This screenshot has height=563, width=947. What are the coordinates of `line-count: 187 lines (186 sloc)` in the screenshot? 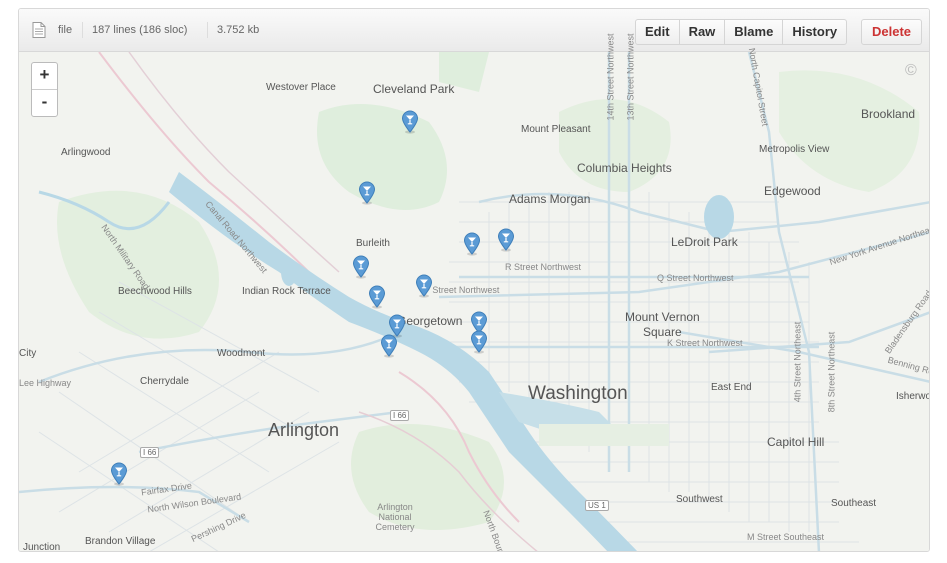 It's located at (140, 30).